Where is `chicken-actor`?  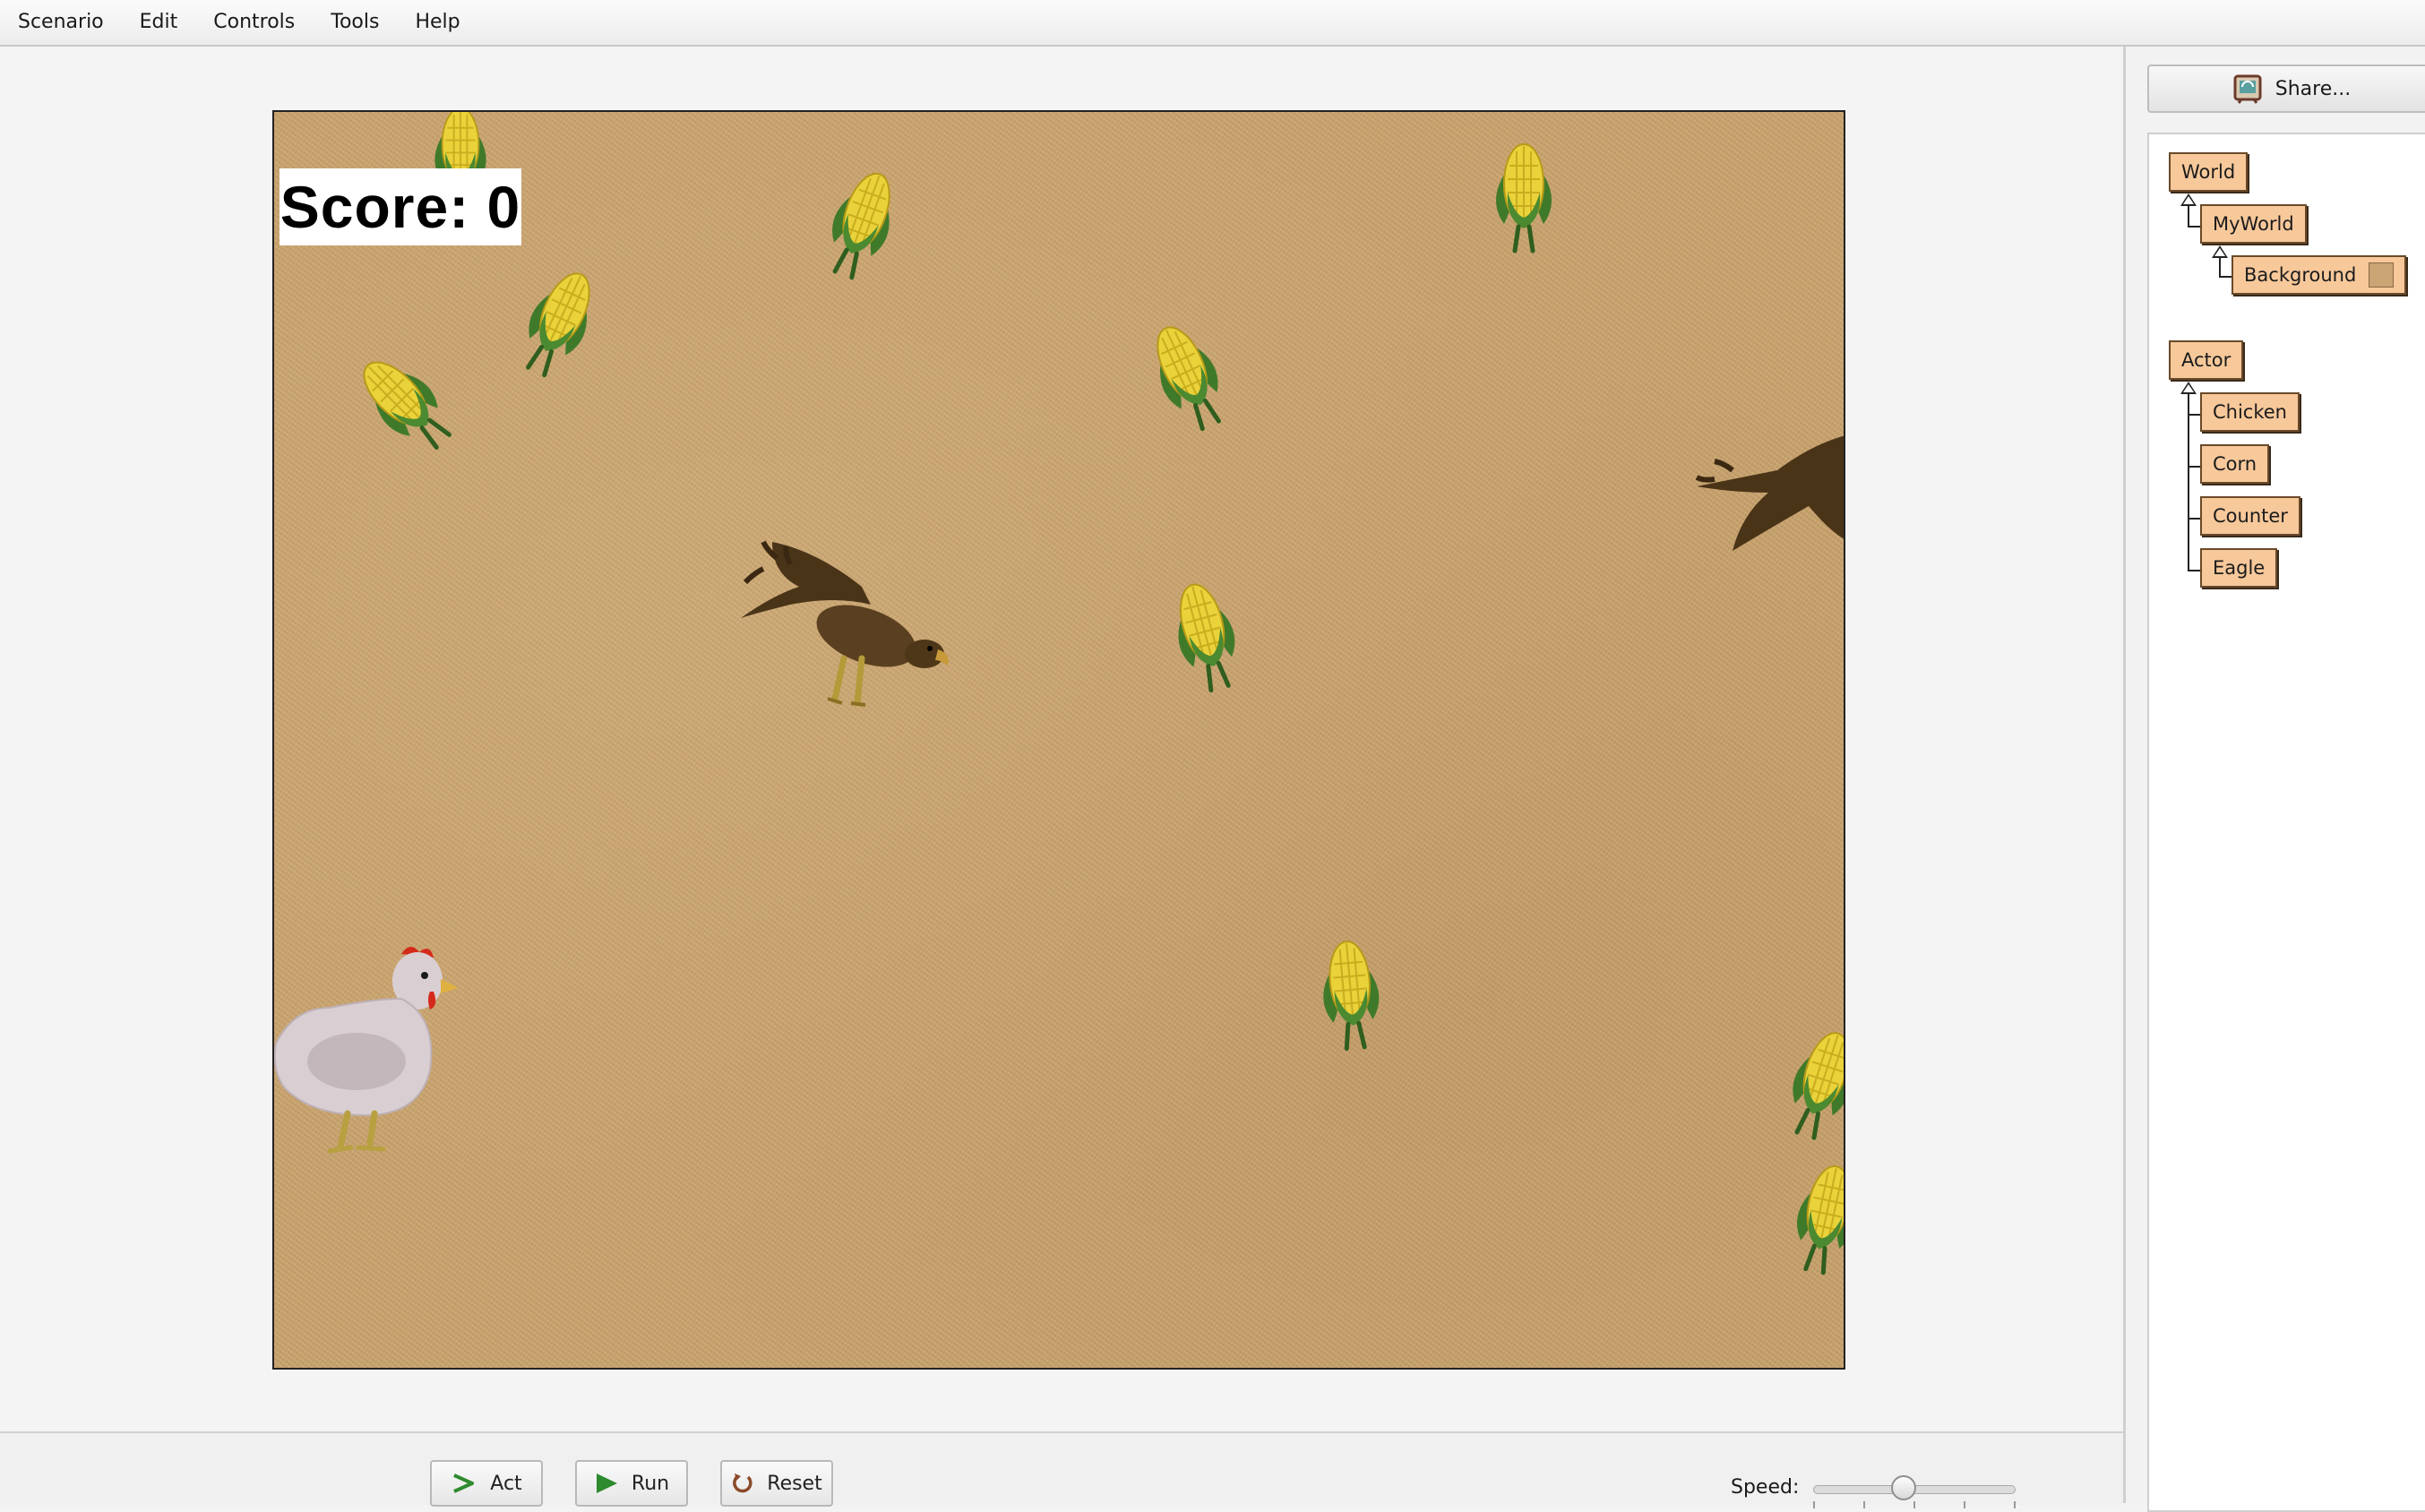
chicken-actor is located at coordinates (369, 1048).